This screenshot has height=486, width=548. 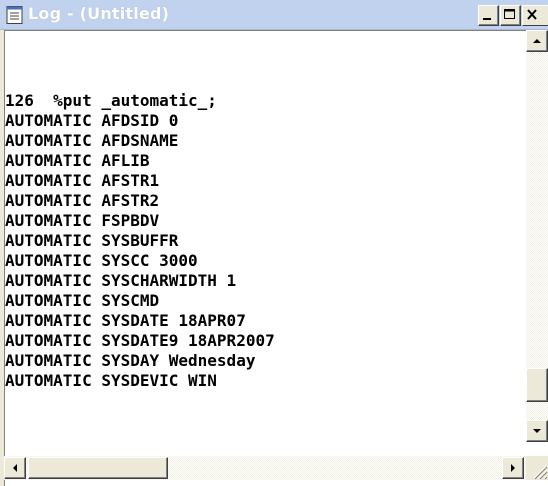 What do you see at coordinates (82, 200) in the screenshot?
I see `log-line: AUTOMATIC AFSTR2` at bounding box center [82, 200].